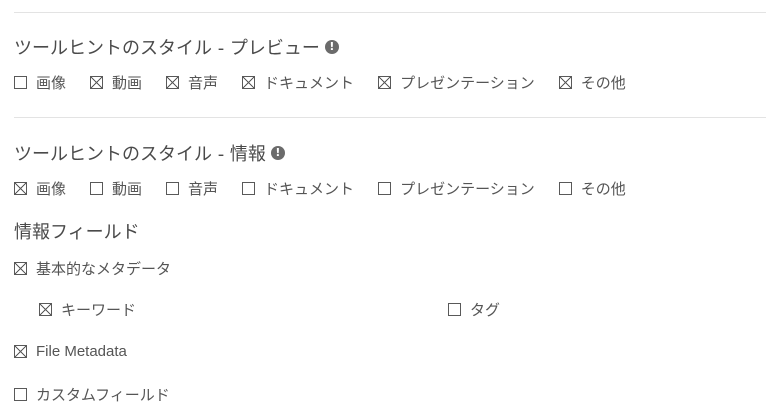 The height and width of the screenshot is (416, 766). I want to click on file-metadata-option: File Metadata, so click(70, 351).